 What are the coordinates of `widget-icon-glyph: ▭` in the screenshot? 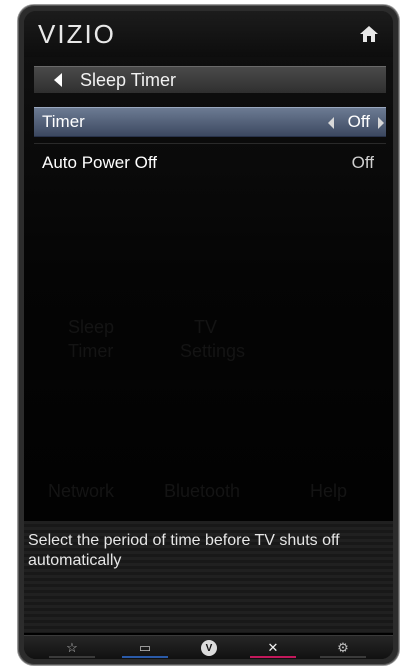 It's located at (145, 647).